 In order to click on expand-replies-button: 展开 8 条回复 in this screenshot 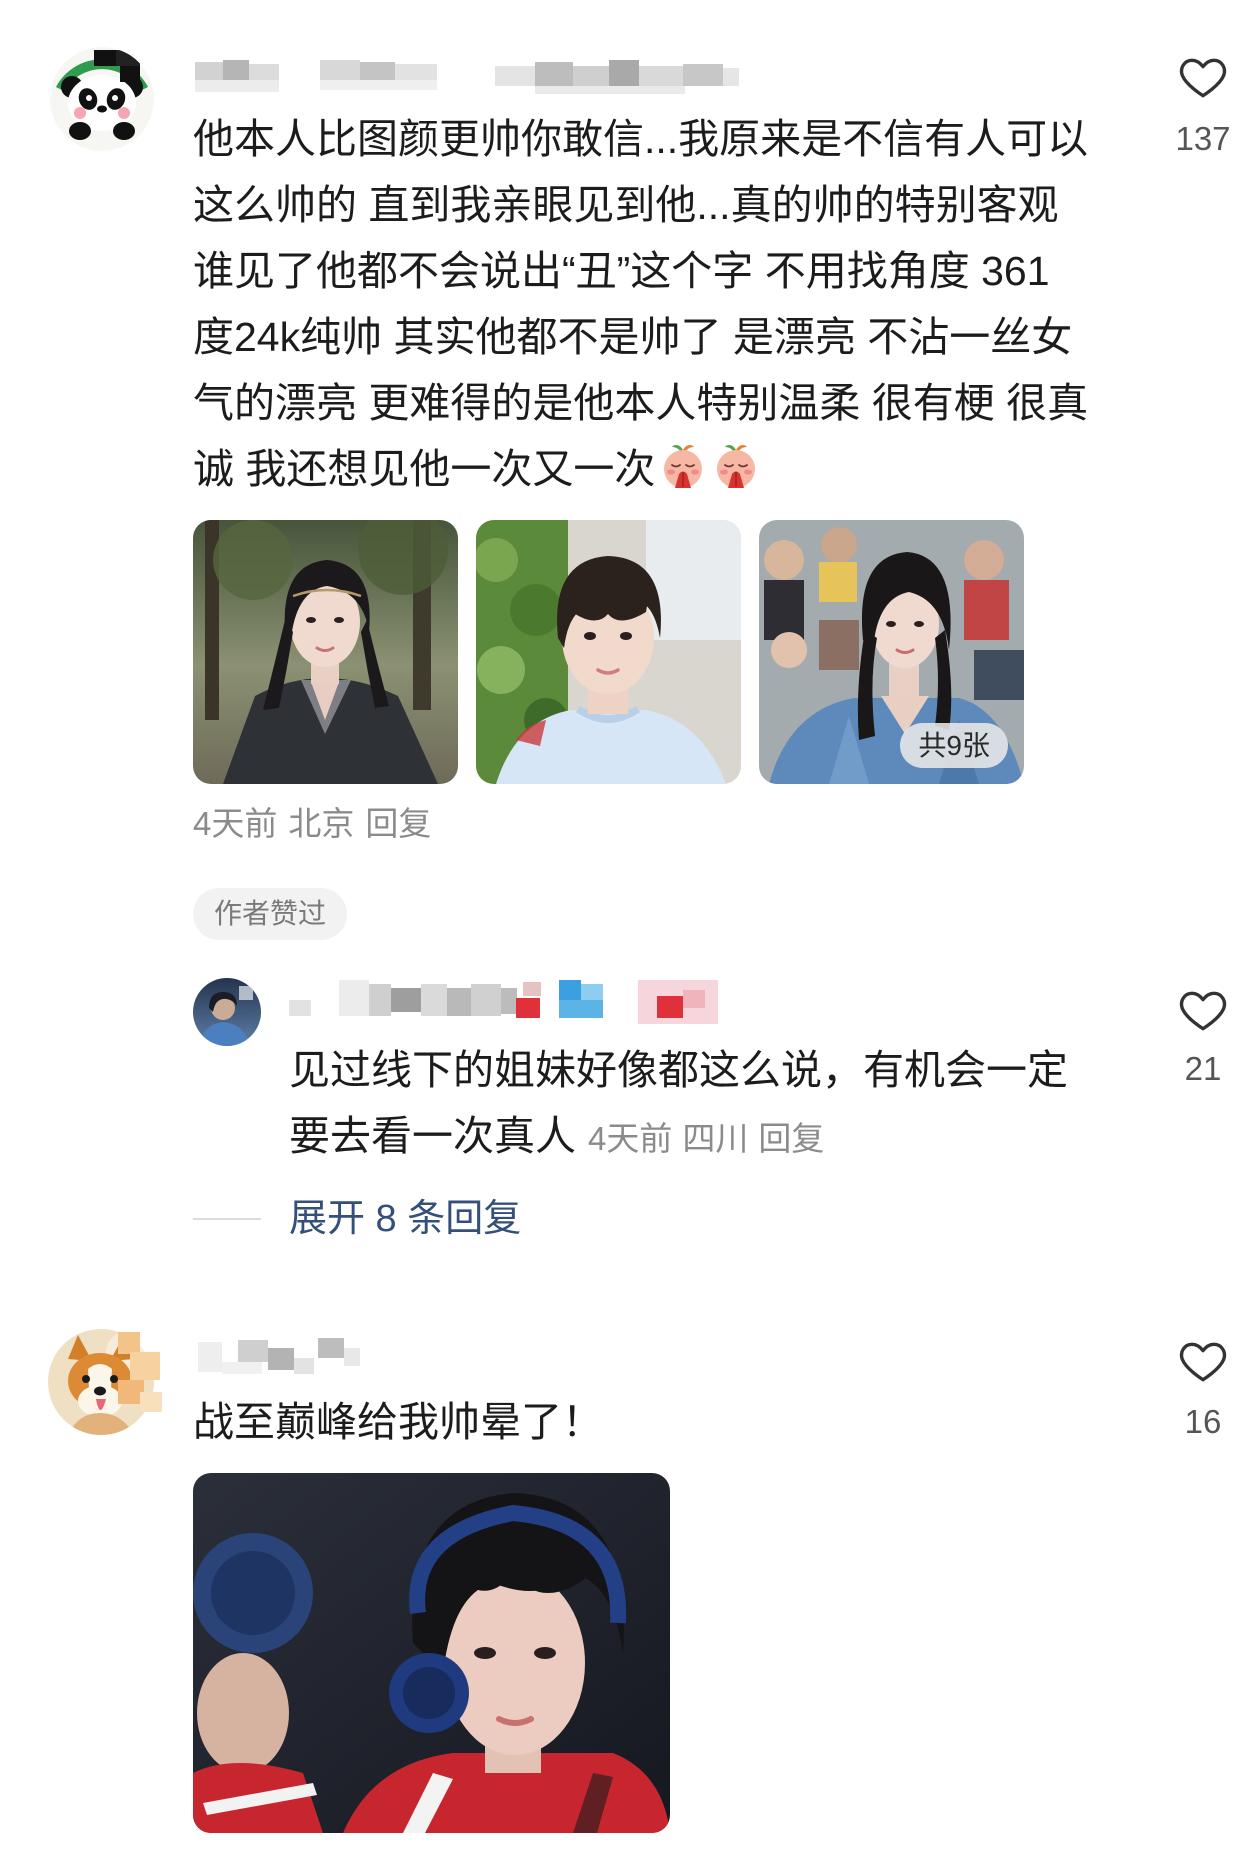, I will do `click(405, 1219)`.